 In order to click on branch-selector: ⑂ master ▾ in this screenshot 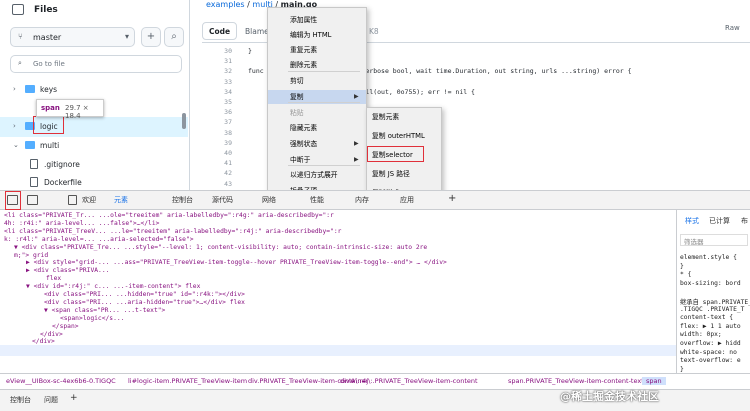, I will do `click(72, 37)`.